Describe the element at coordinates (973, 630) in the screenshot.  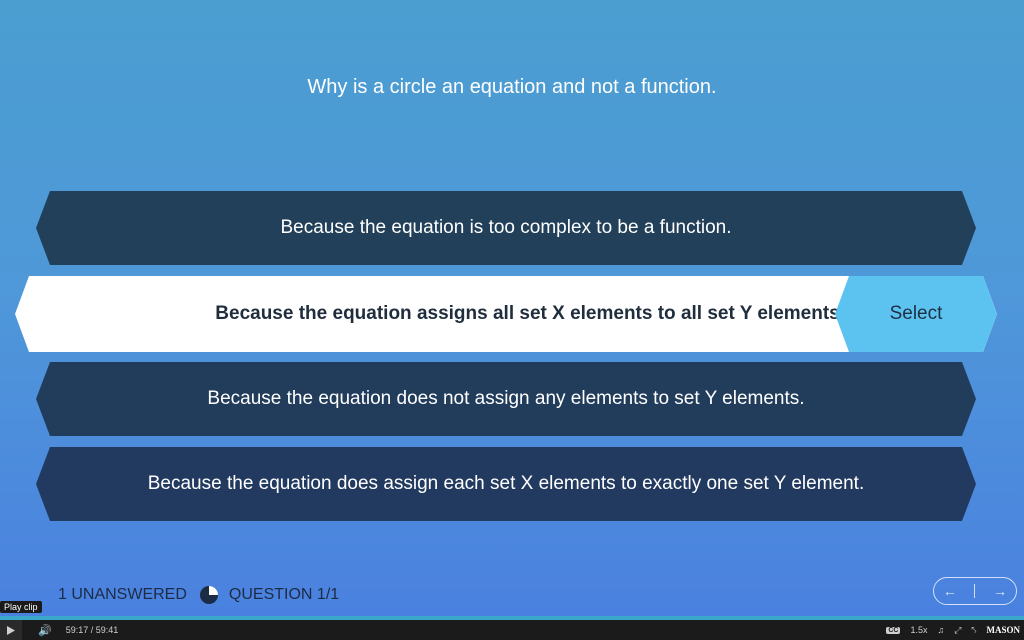
I see `shrink-icon: ⤣` at that location.